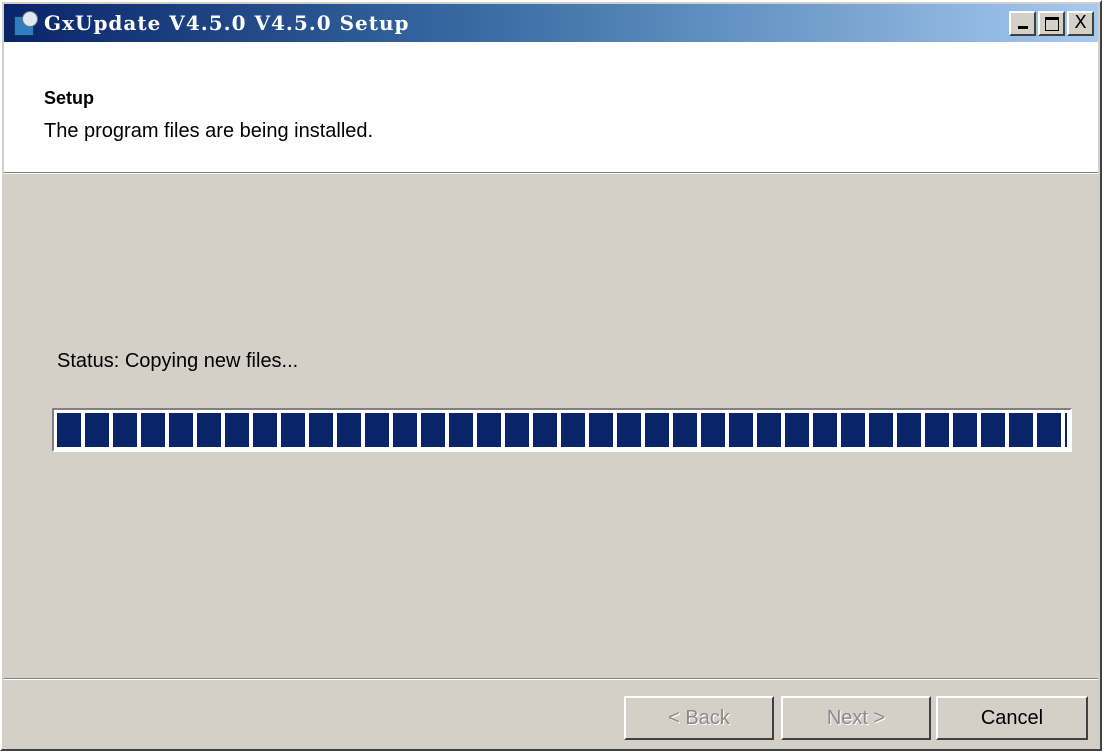  I want to click on next-button: Next >, so click(856, 718).